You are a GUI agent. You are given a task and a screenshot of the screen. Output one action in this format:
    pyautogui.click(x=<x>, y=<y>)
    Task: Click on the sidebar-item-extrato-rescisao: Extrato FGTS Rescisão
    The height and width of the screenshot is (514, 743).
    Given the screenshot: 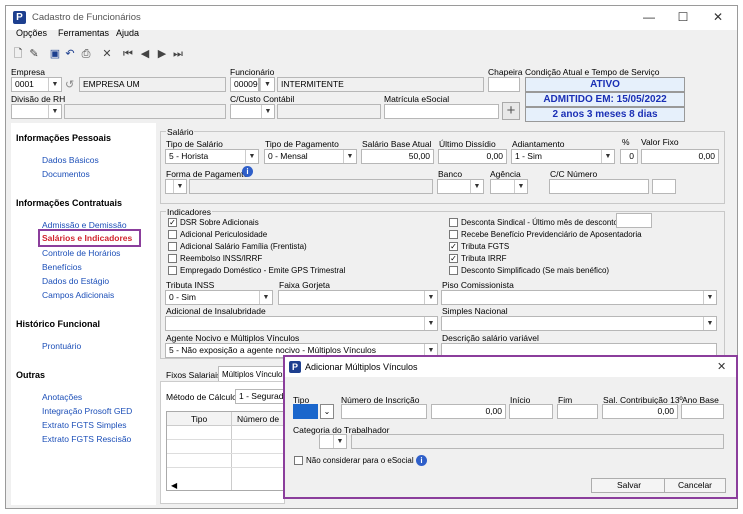 What is the action you would take?
    pyautogui.click(x=86, y=439)
    